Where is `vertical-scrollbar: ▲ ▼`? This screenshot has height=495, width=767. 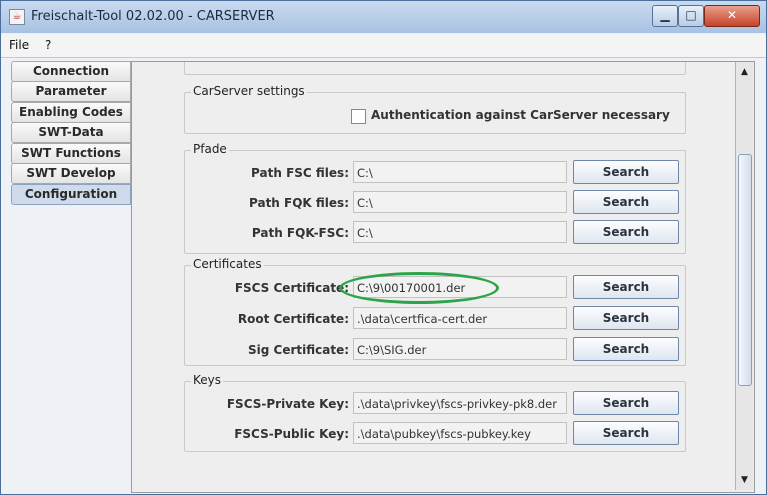
vertical-scrollbar: ▲ ▼ is located at coordinates (744, 276).